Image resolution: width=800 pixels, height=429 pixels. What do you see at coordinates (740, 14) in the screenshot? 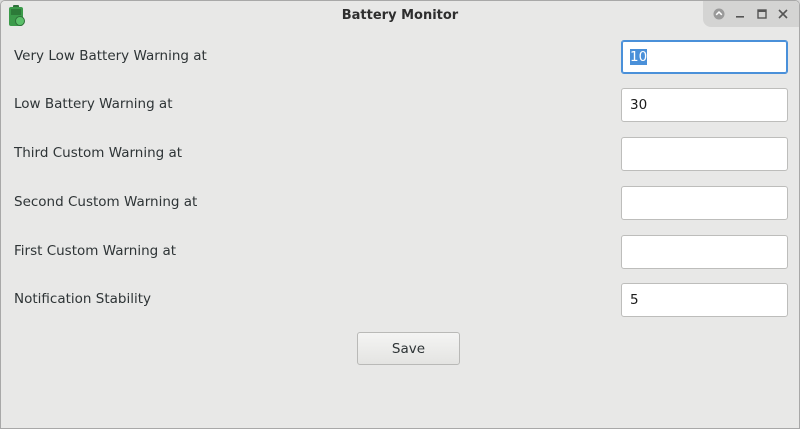
I see `minimize-icon` at bounding box center [740, 14].